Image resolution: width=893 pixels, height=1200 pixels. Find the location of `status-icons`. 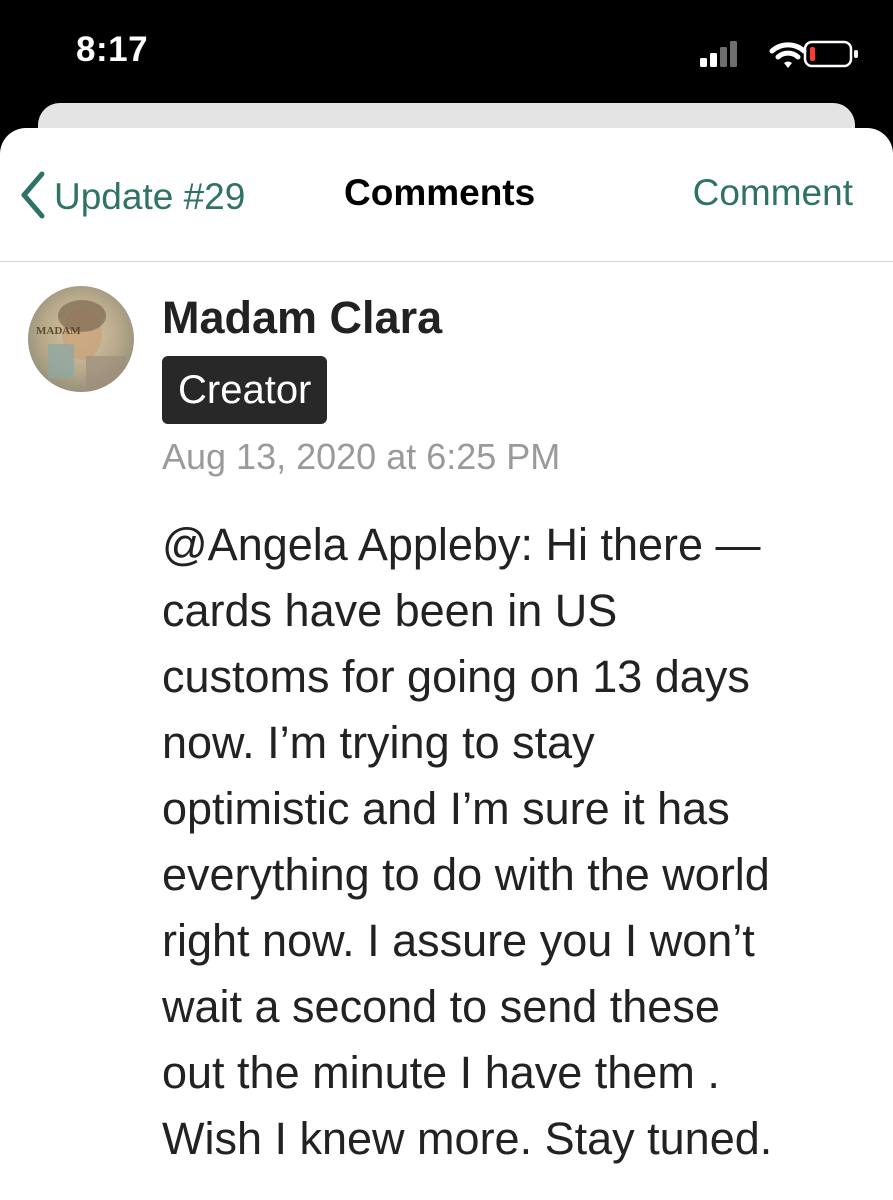

status-icons is located at coordinates (783, 54).